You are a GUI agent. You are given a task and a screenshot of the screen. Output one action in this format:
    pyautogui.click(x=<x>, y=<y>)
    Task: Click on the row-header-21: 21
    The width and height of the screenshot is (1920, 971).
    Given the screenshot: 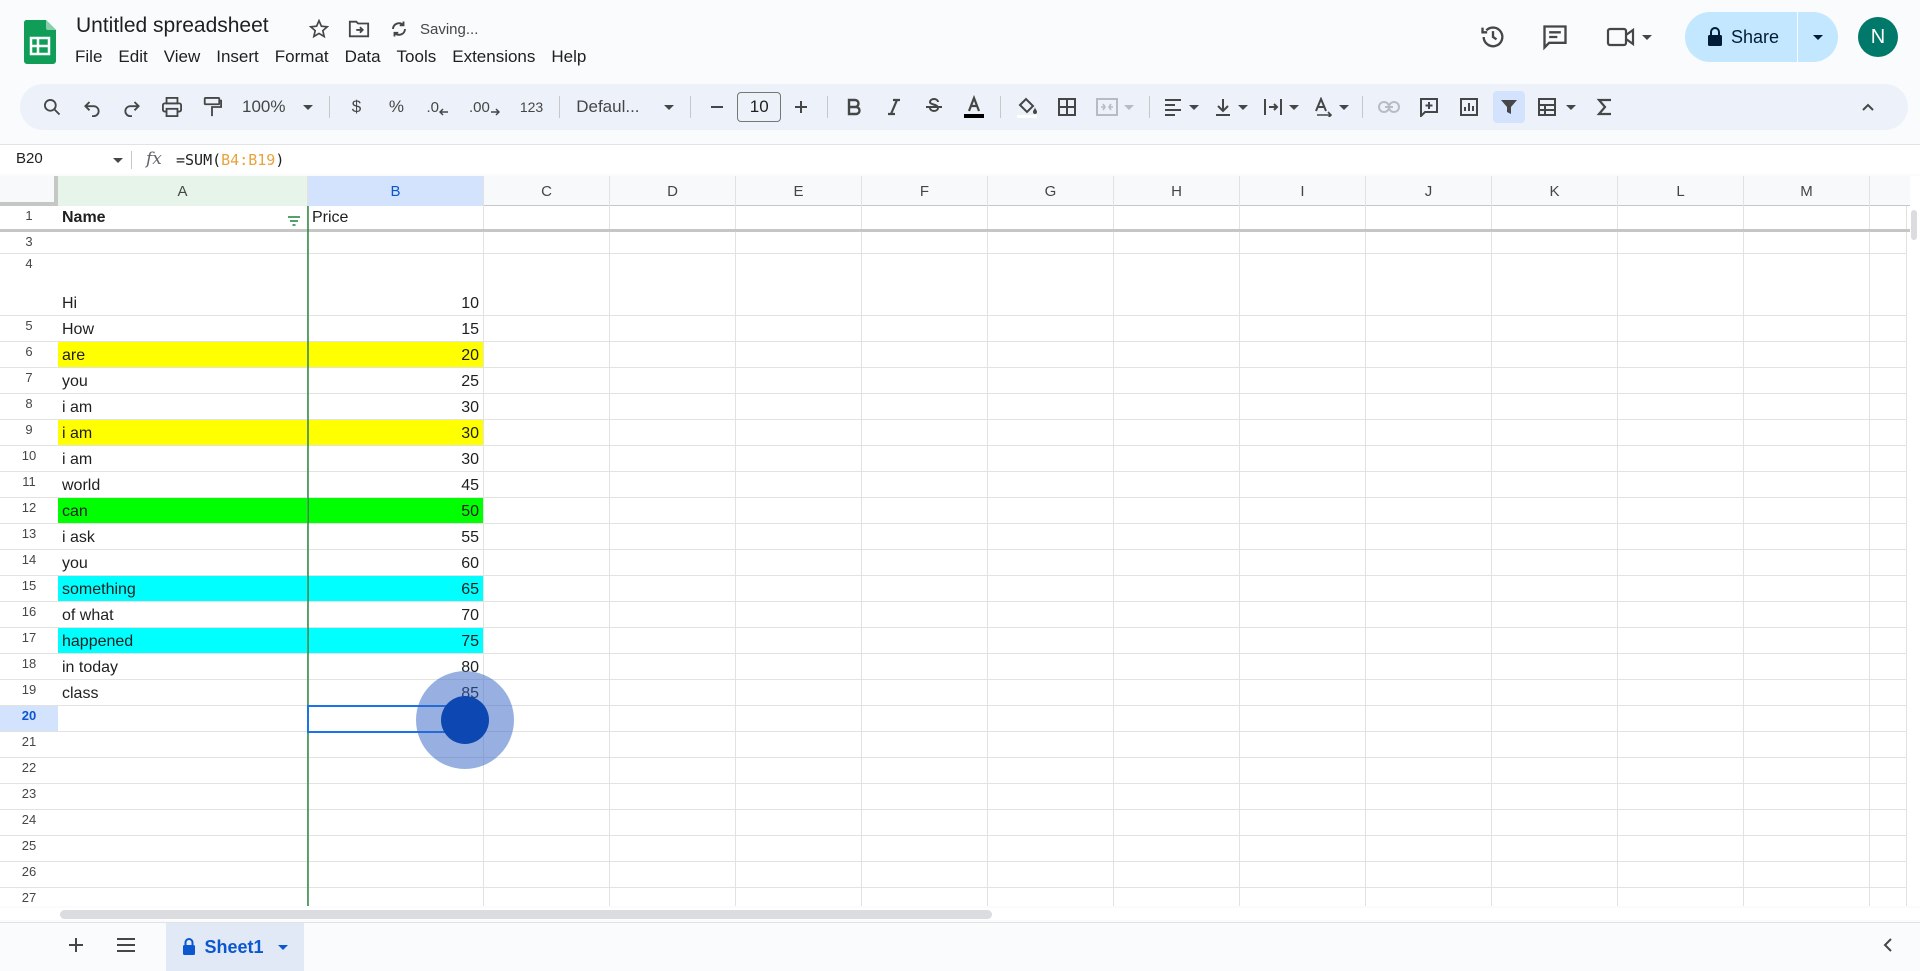 What is the action you would take?
    pyautogui.click(x=29, y=745)
    